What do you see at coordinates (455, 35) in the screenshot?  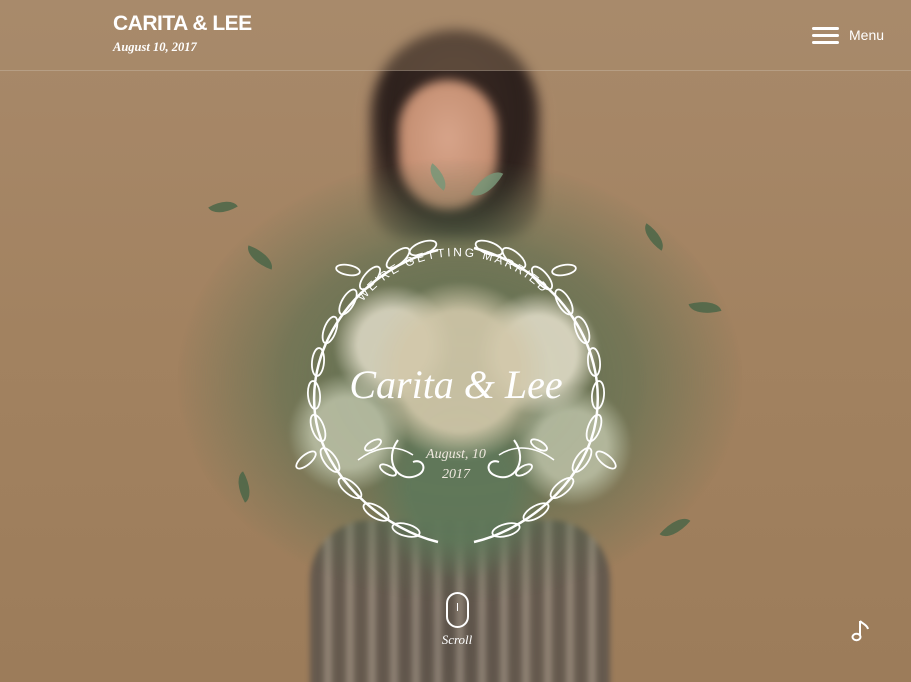 I see `top-navigation-bar: CARITA & LEE August 10, 2017 Menu` at bounding box center [455, 35].